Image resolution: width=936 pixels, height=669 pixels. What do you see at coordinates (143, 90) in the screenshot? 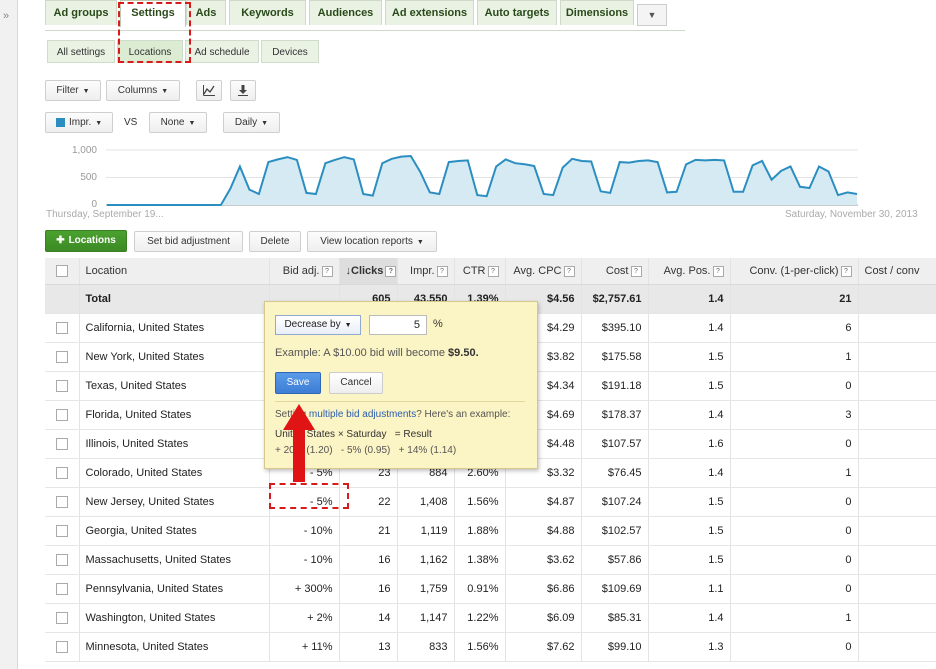
I see `columns-button: Columns ▼` at bounding box center [143, 90].